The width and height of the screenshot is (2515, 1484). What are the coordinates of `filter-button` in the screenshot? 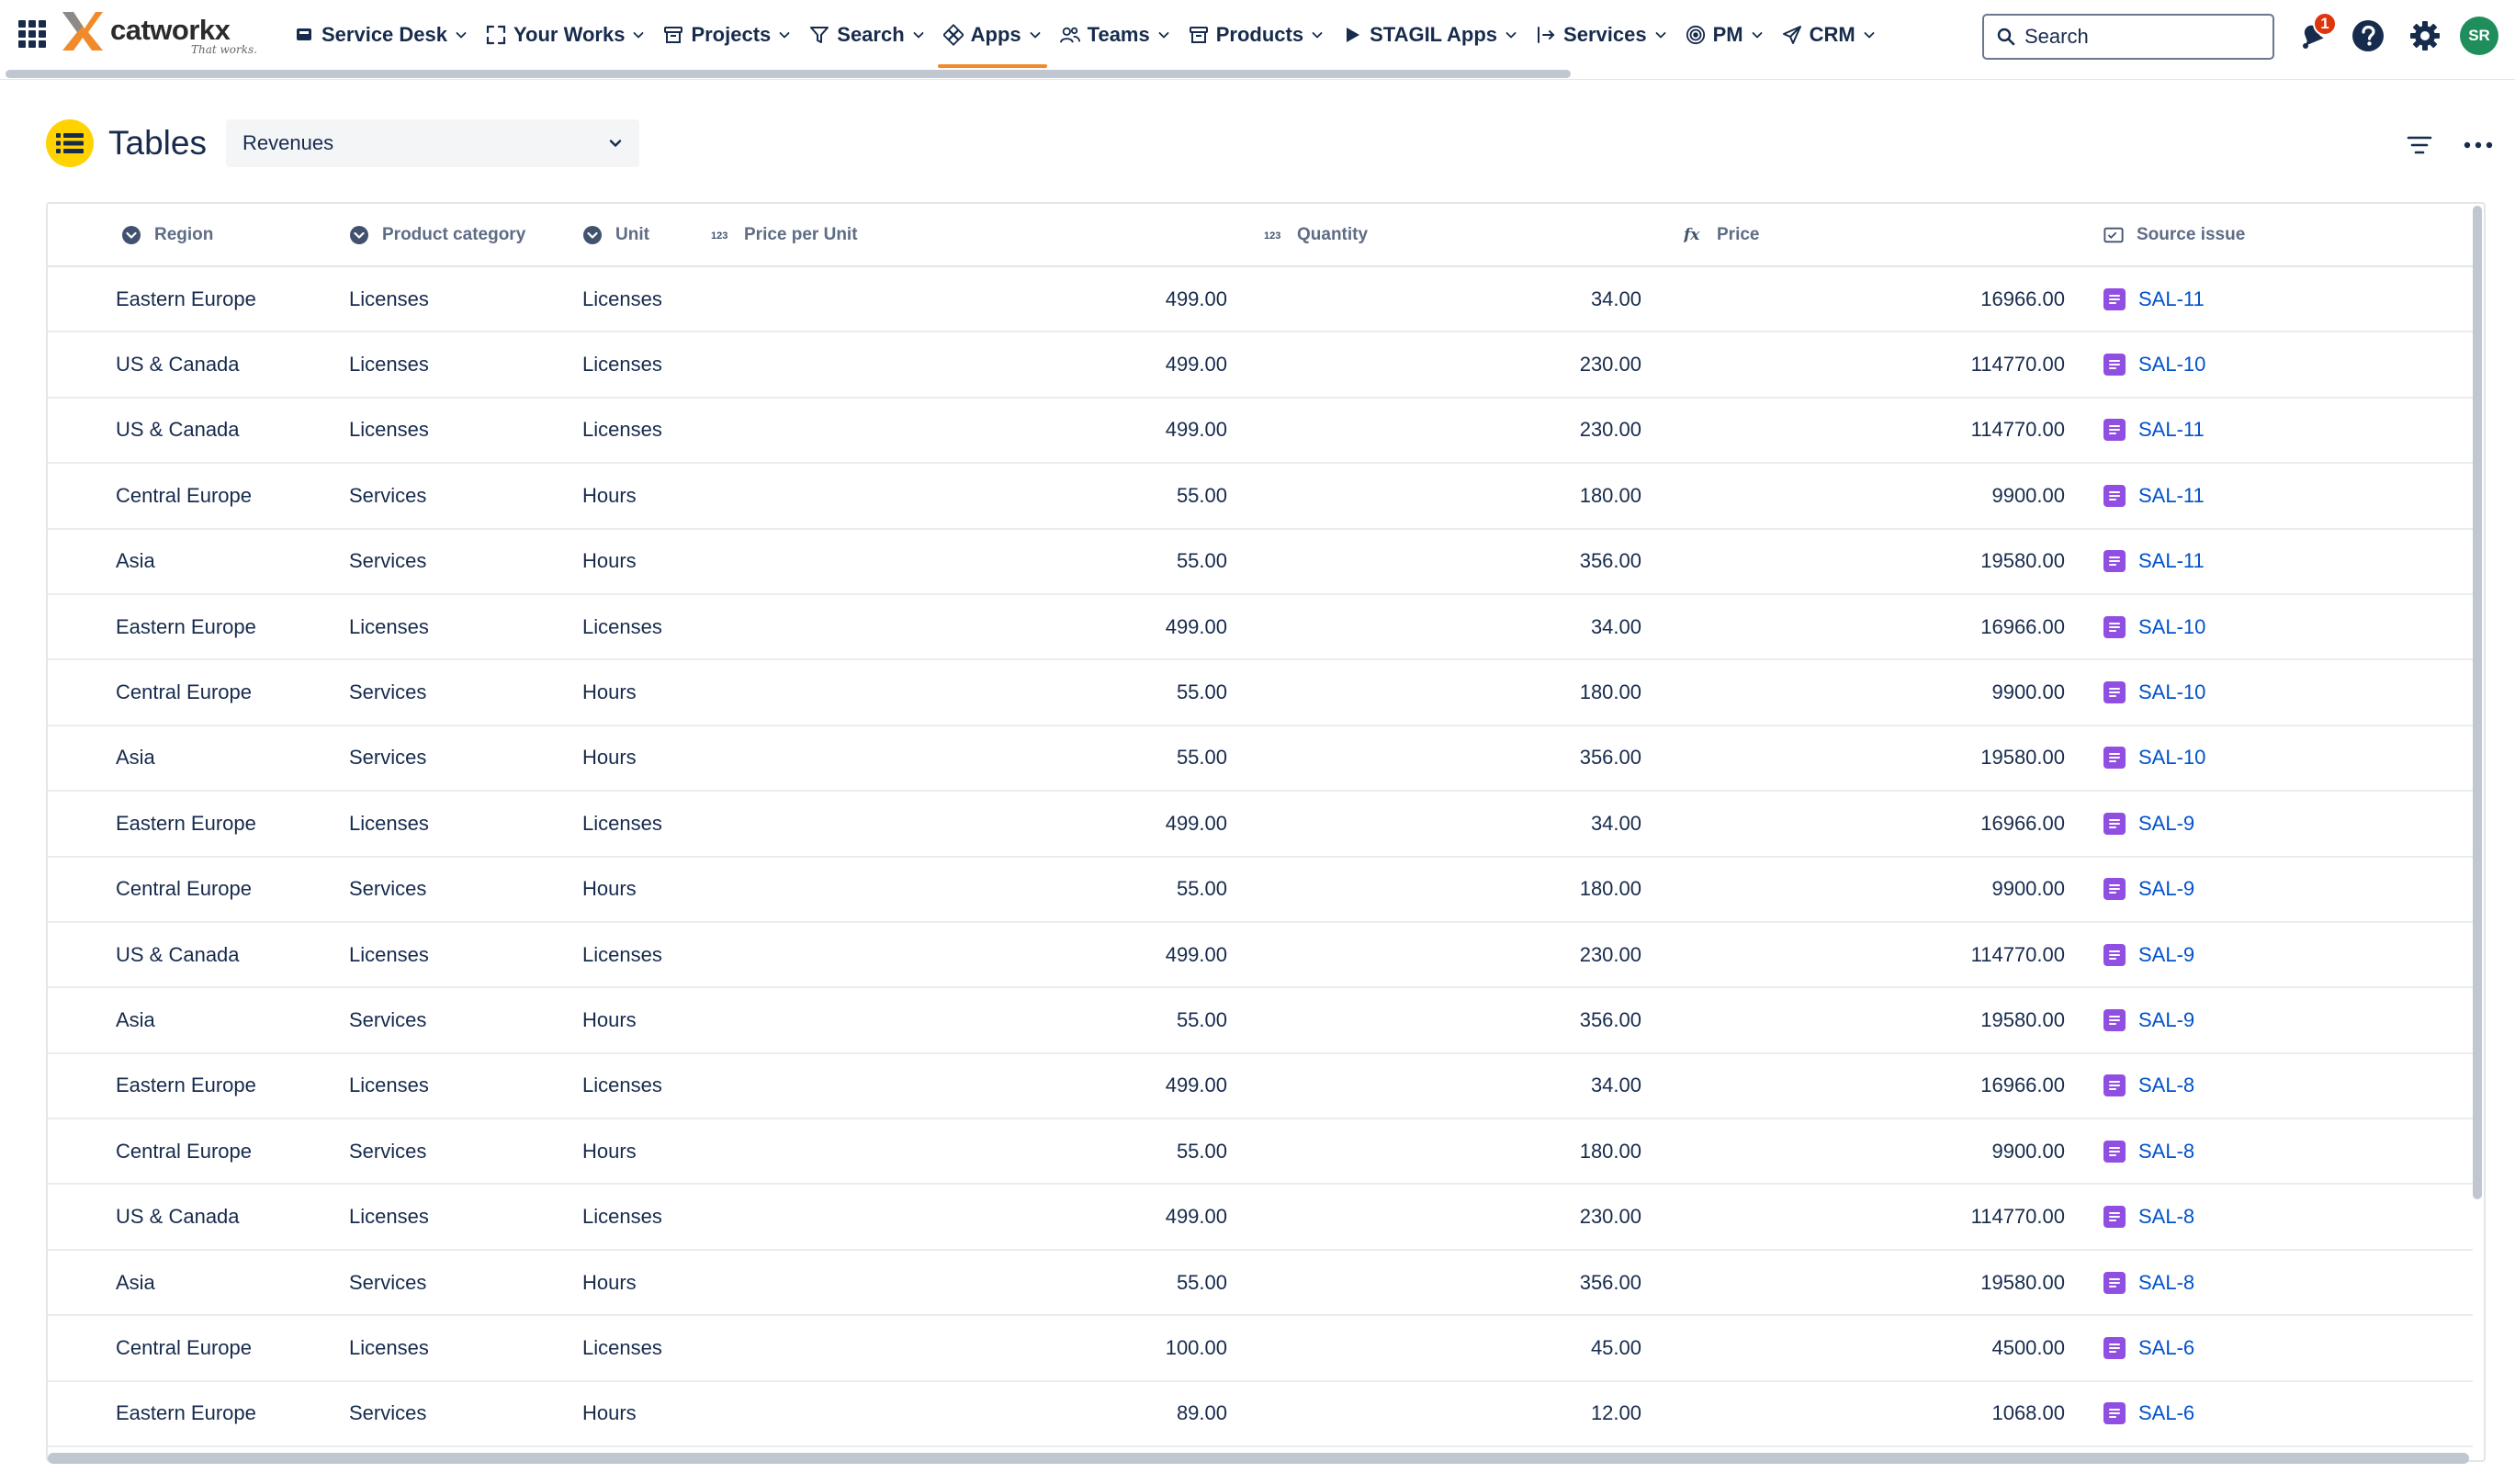 It's located at (2419, 145).